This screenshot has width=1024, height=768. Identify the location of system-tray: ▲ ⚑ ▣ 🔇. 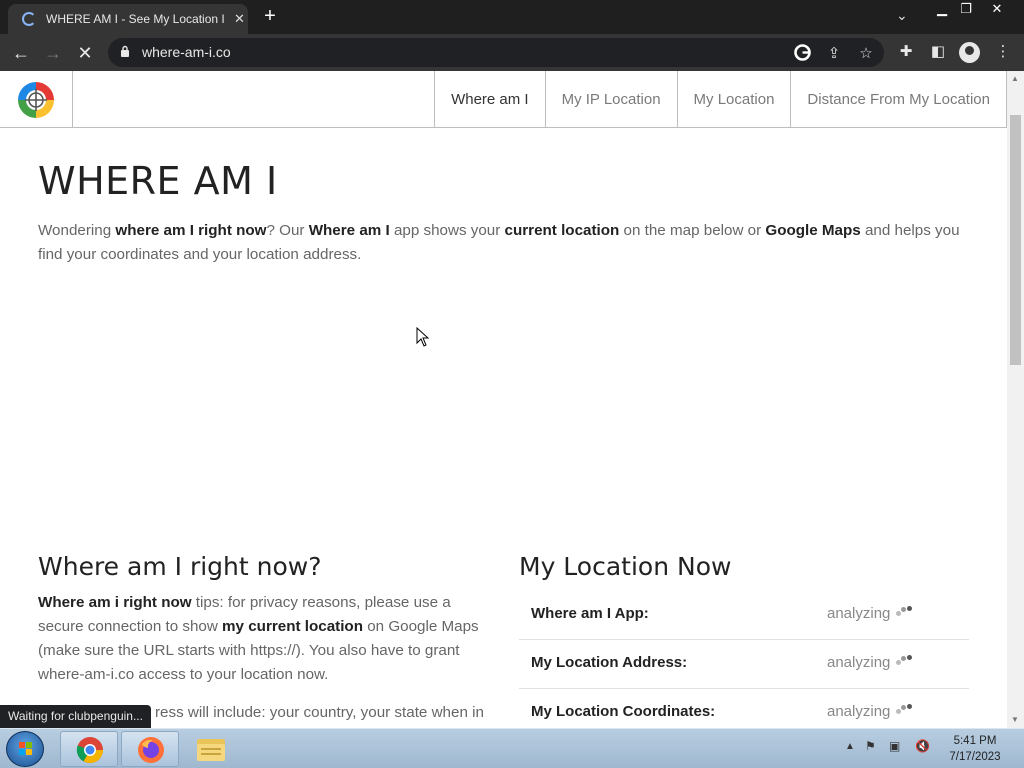
(892, 749).